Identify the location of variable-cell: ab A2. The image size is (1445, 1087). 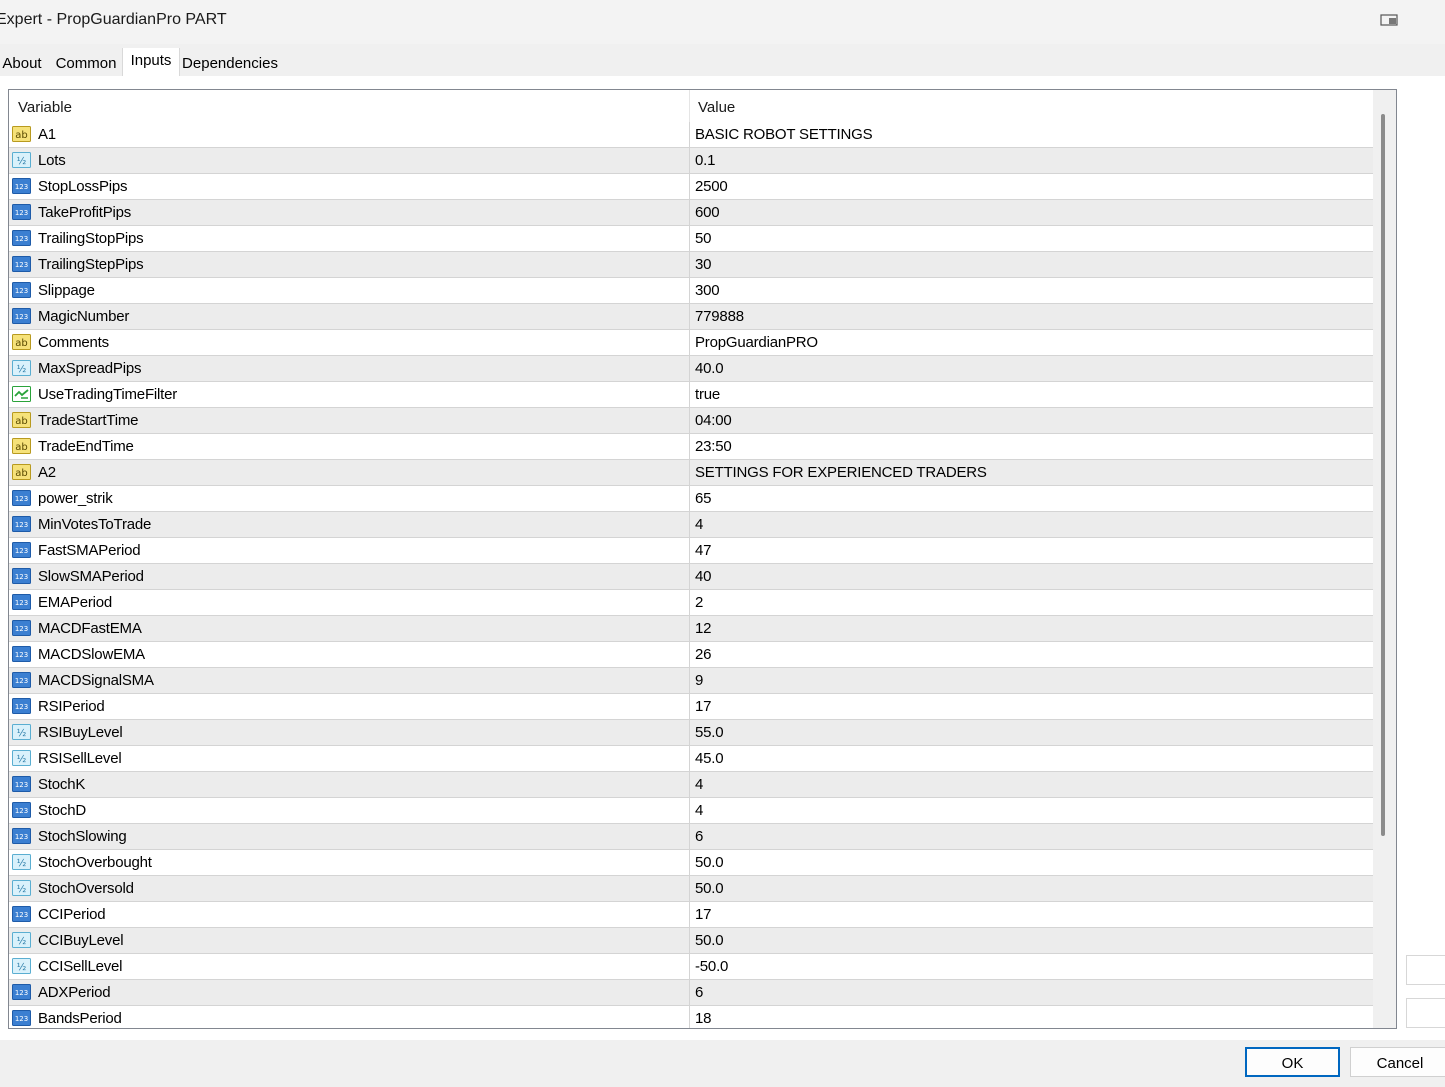
(349, 472).